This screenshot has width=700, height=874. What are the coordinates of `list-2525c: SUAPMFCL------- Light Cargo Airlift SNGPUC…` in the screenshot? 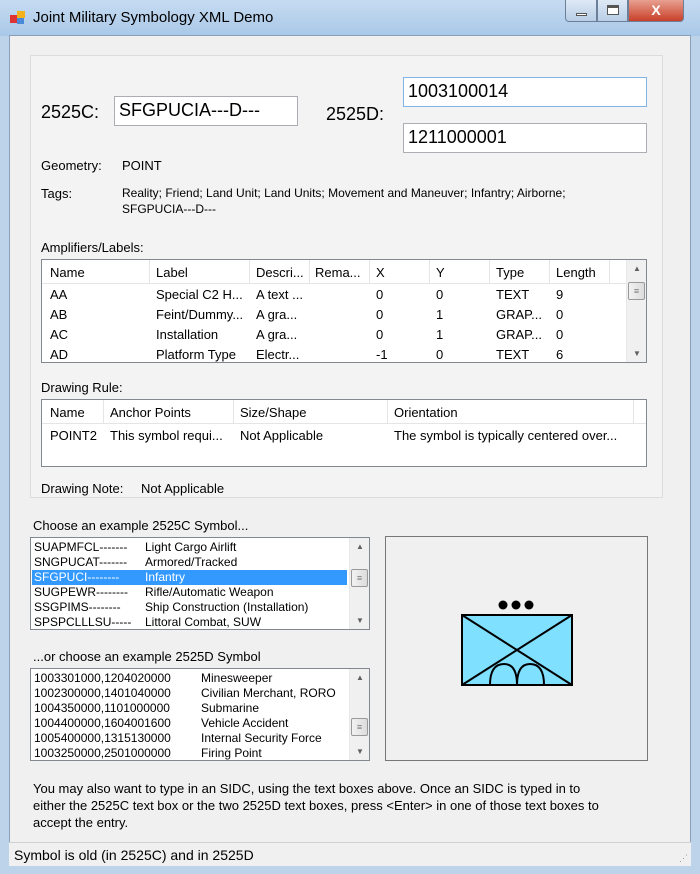 It's located at (200, 583).